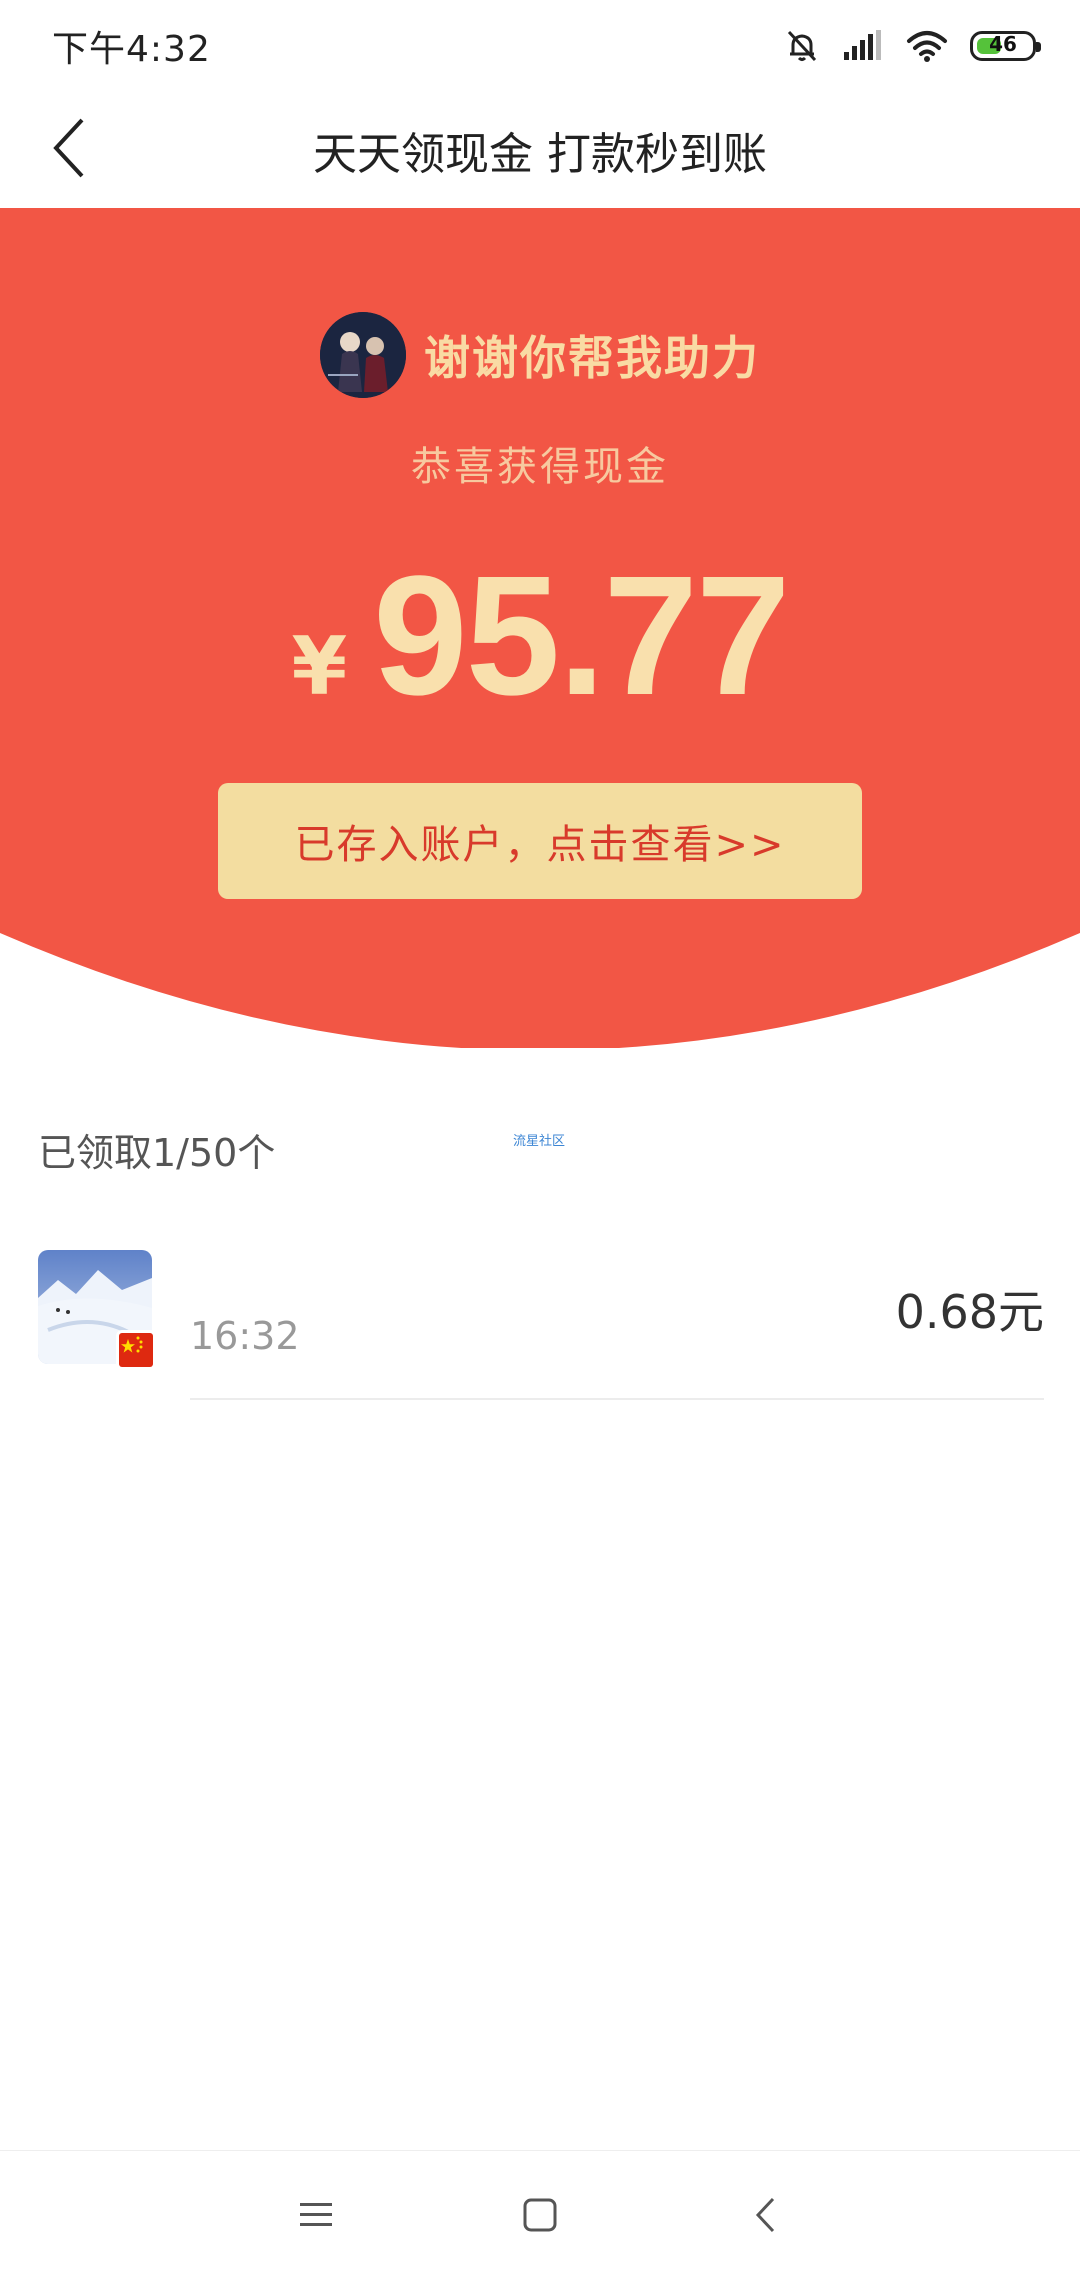 The image size is (1080, 2280). Describe the element at coordinates (862, 45) in the screenshot. I see `signal-icon` at that location.